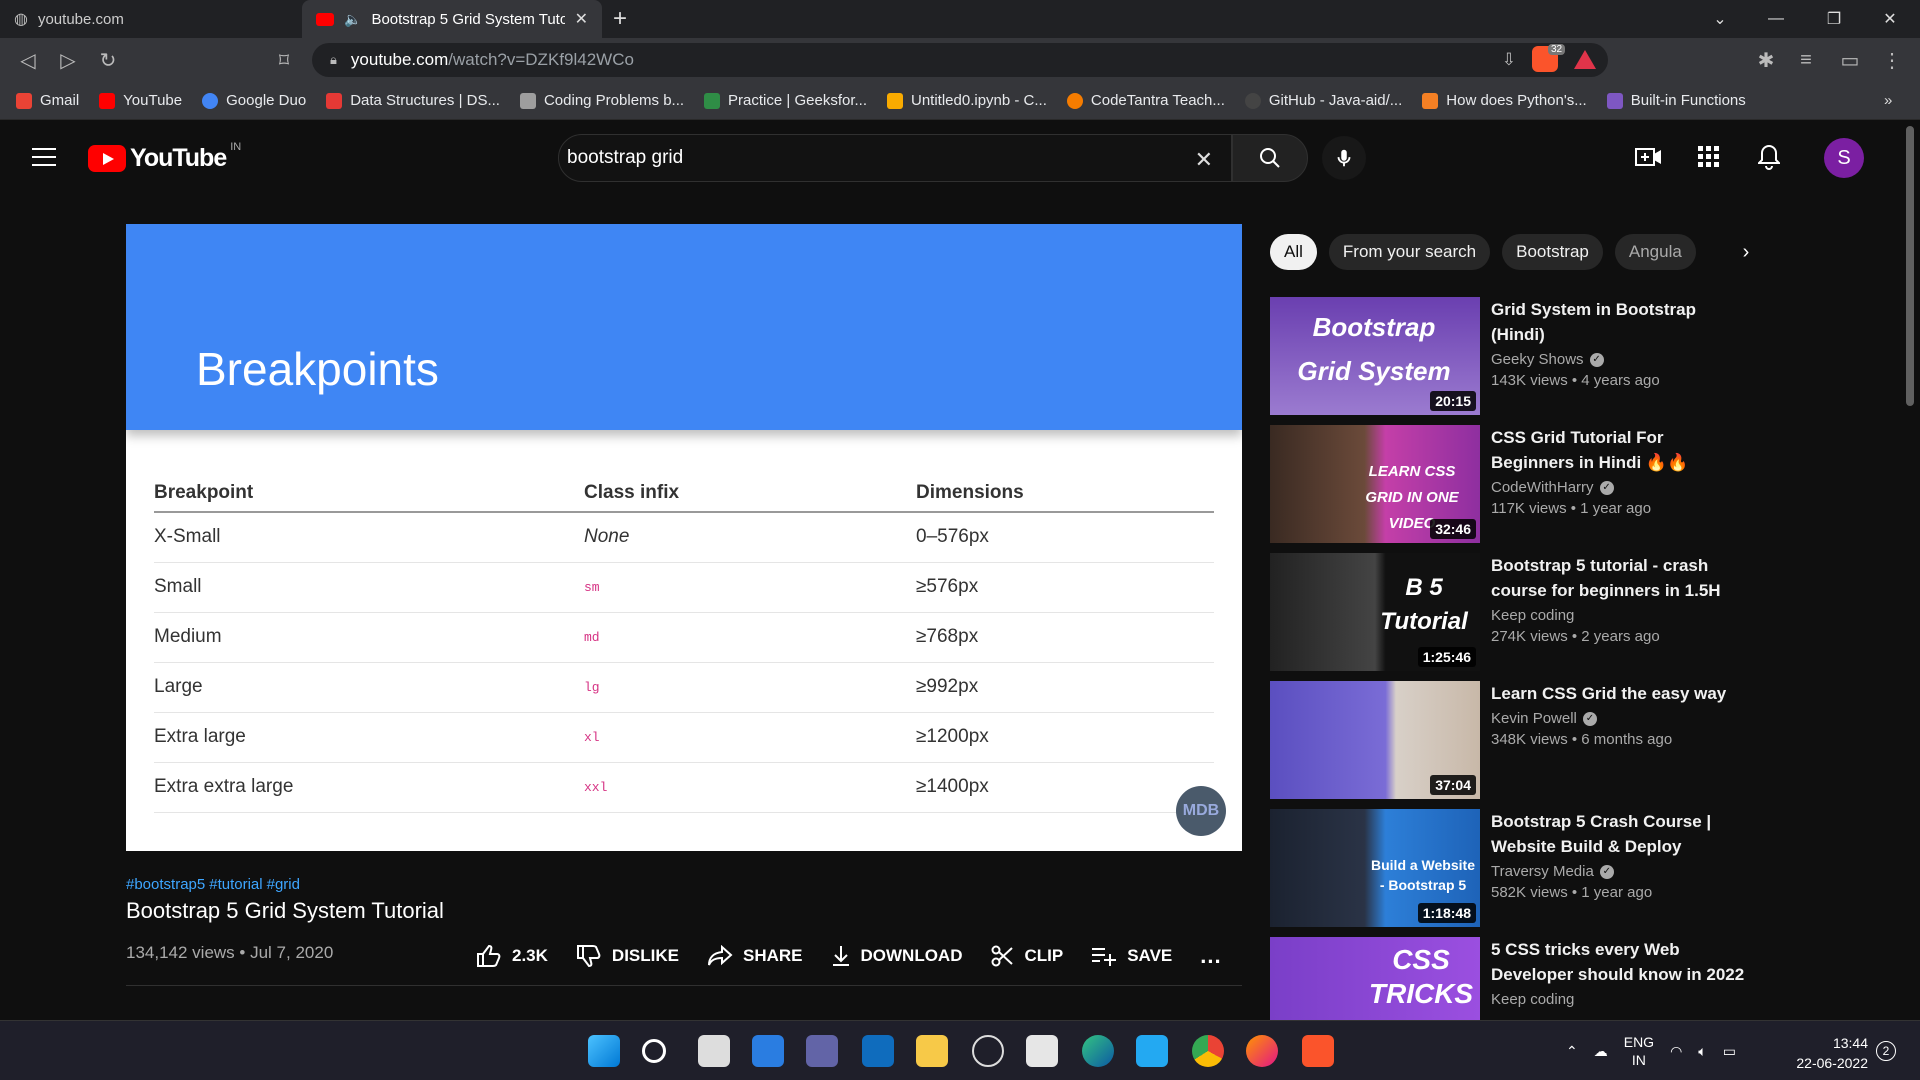 This screenshot has height=1080, width=1920. I want to click on search-input: bootstrap grid ✕, so click(895, 158).